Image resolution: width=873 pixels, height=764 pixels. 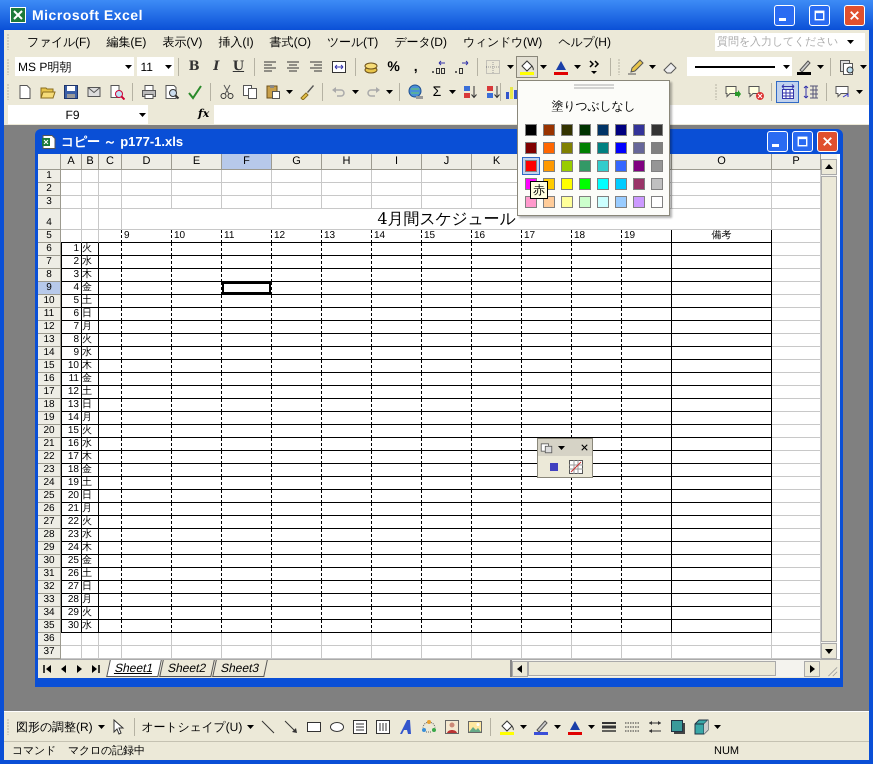 I want to click on table-cell: 8, so click(x=71, y=340).